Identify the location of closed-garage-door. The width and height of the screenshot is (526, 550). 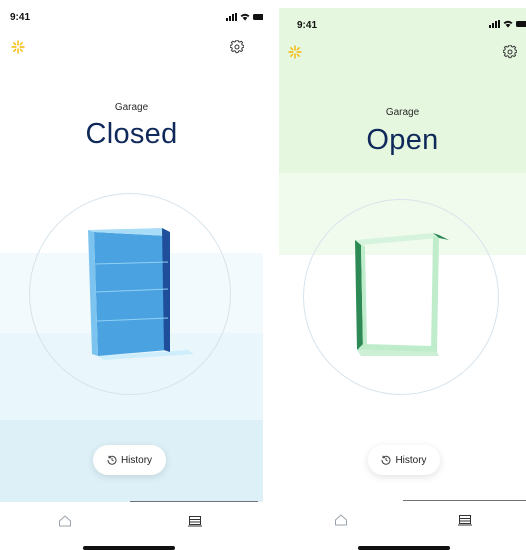
(137, 296).